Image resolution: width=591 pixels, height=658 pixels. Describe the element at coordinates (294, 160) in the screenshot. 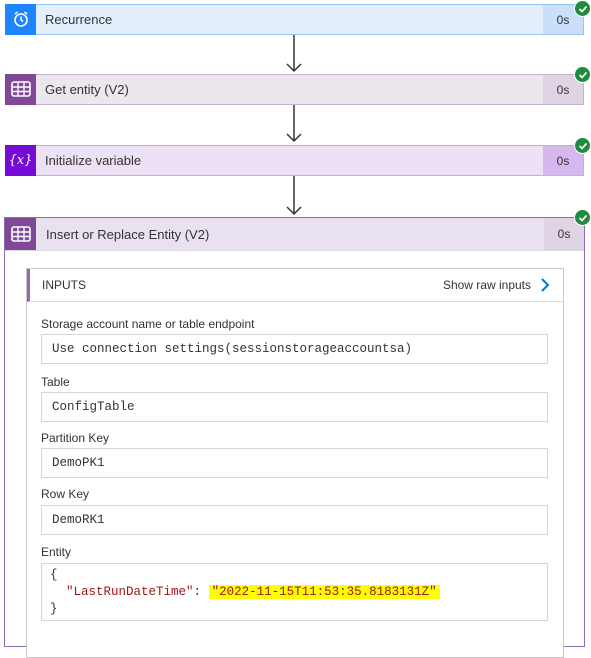

I see `step-initialize-variable: {x} Initialize variable 0s` at that location.